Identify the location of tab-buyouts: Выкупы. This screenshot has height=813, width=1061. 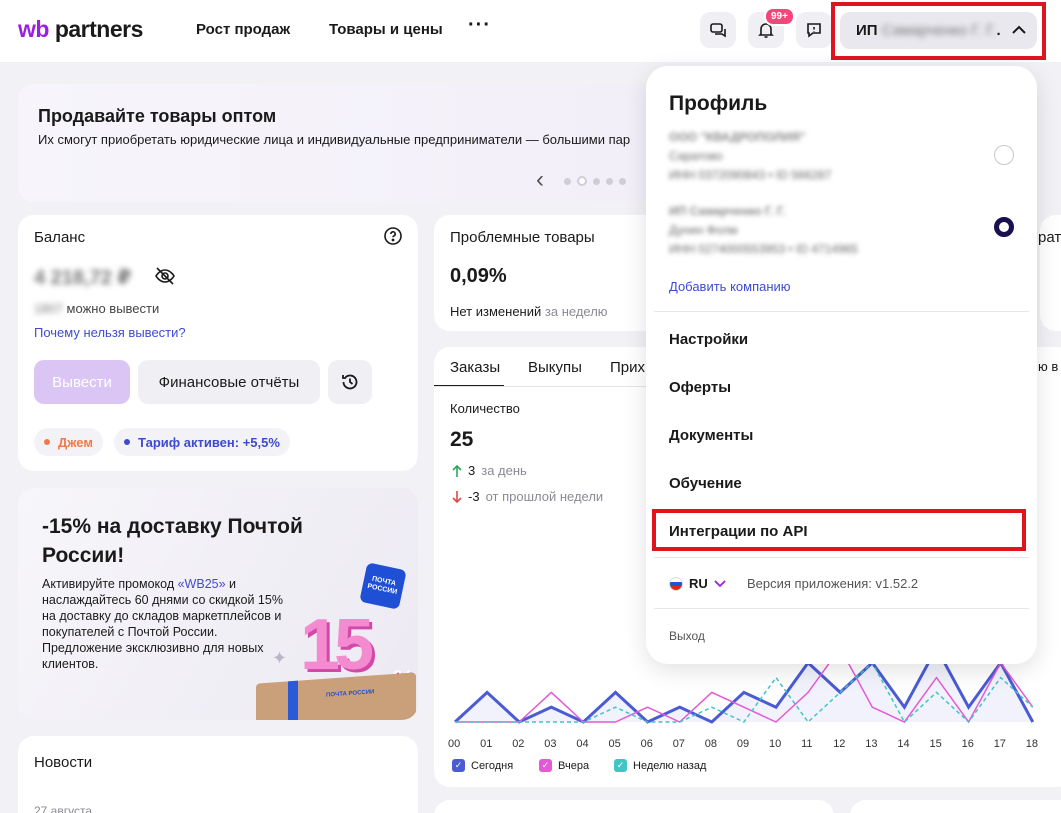
(555, 367).